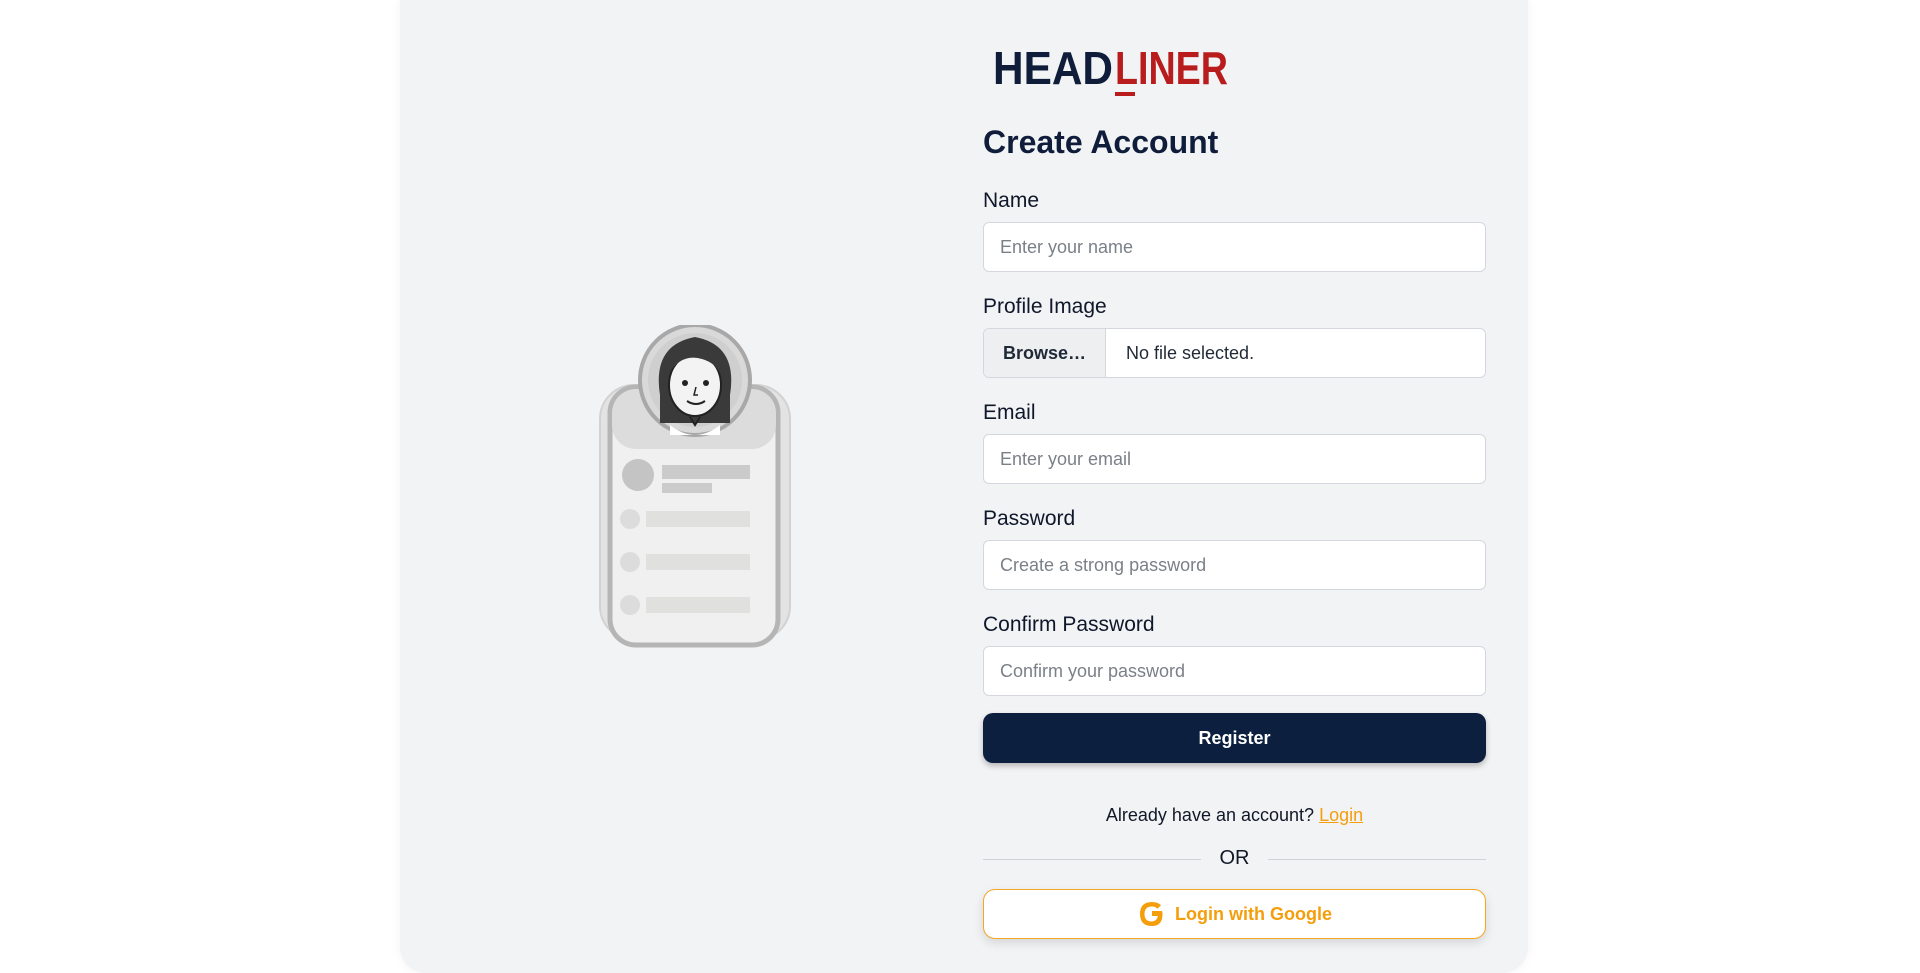 This screenshot has width=1920, height=973. What do you see at coordinates (1341, 815) in the screenshot?
I see `login-link: Login` at bounding box center [1341, 815].